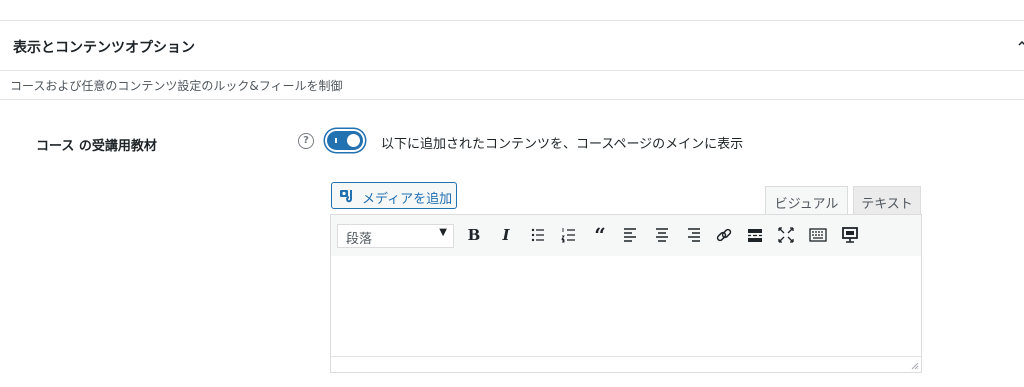 The width and height of the screenshot is (1024, 387). What do you see at coordinates (724, 235) in the screenshot?
I see `link-icon` at bounding box center [724, 235].